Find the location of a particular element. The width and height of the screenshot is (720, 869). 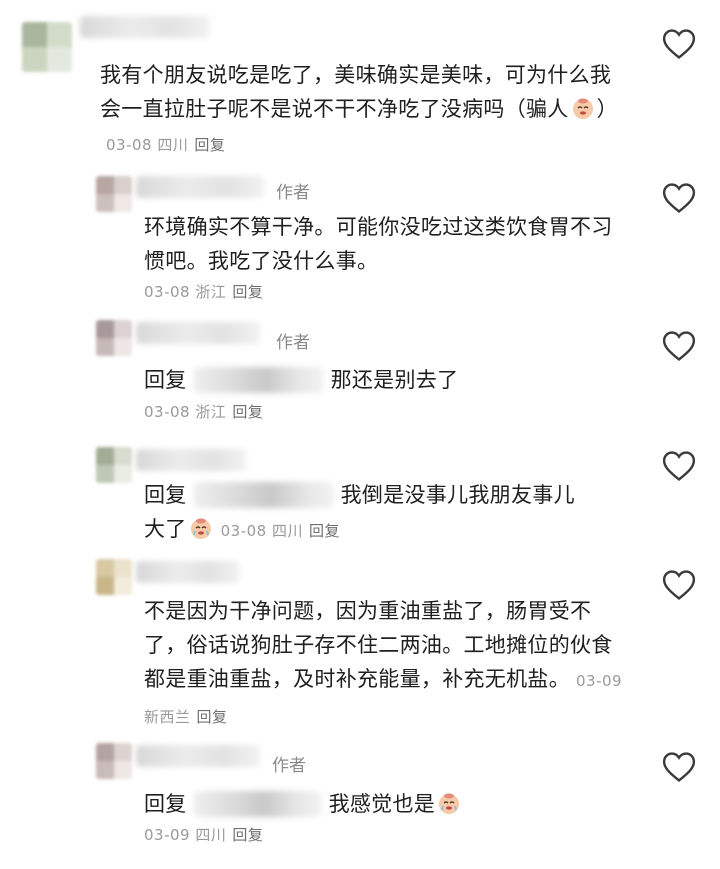

comment-3: 作者 回复 那还是别去了 03-08 浙江 回复 is located at coordinates (360, 372).